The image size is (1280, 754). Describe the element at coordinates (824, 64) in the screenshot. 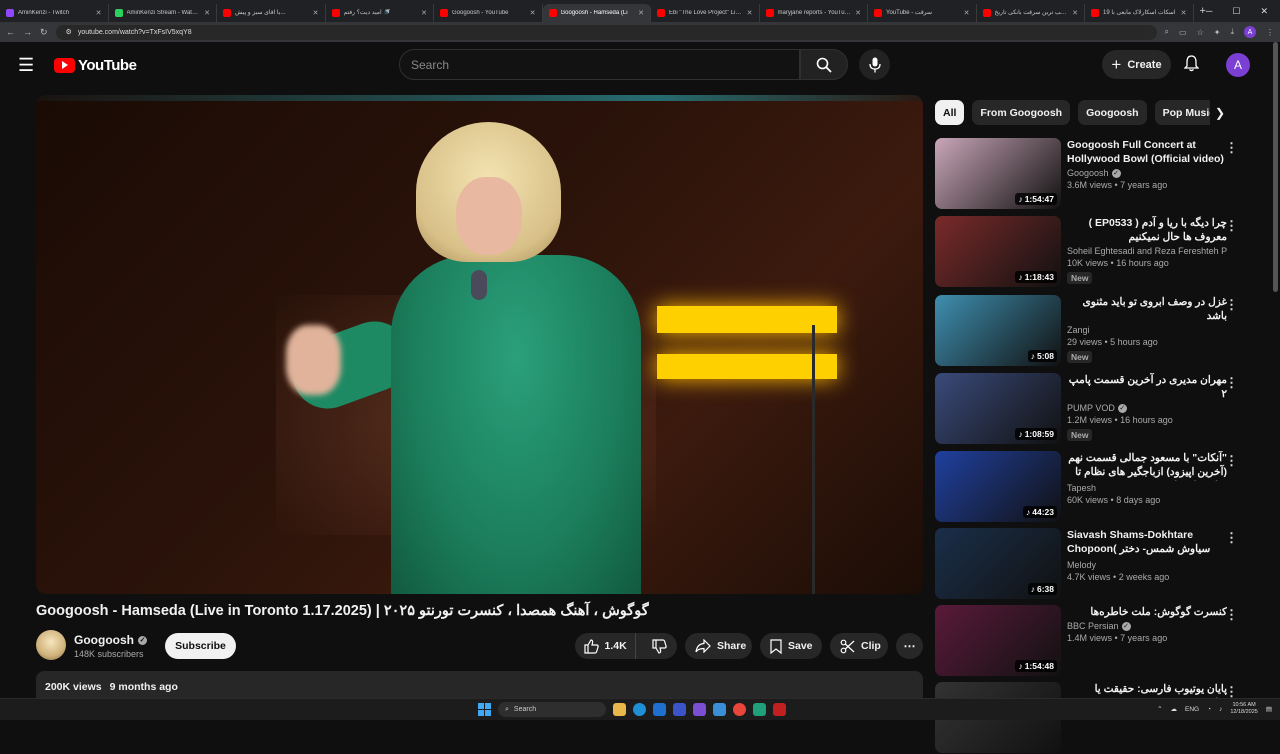

I see `search-button` at that location.